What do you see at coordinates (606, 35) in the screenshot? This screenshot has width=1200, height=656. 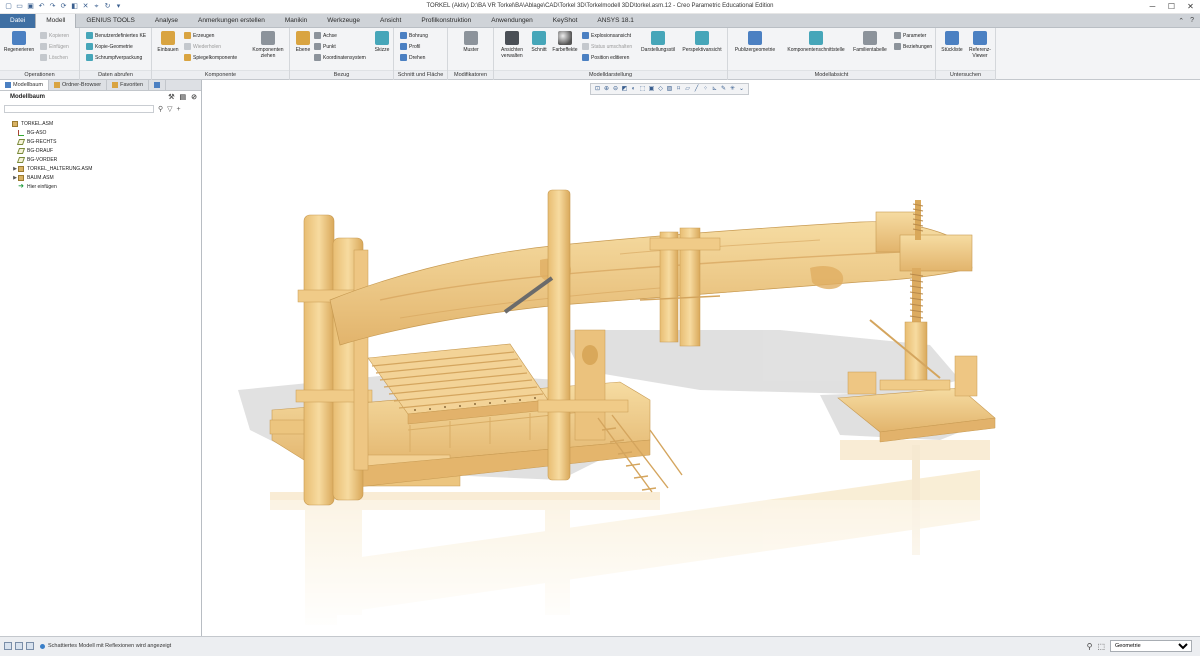 I see `exploded-view-button: Explosionsansicht` at bounding box center [606, 35].